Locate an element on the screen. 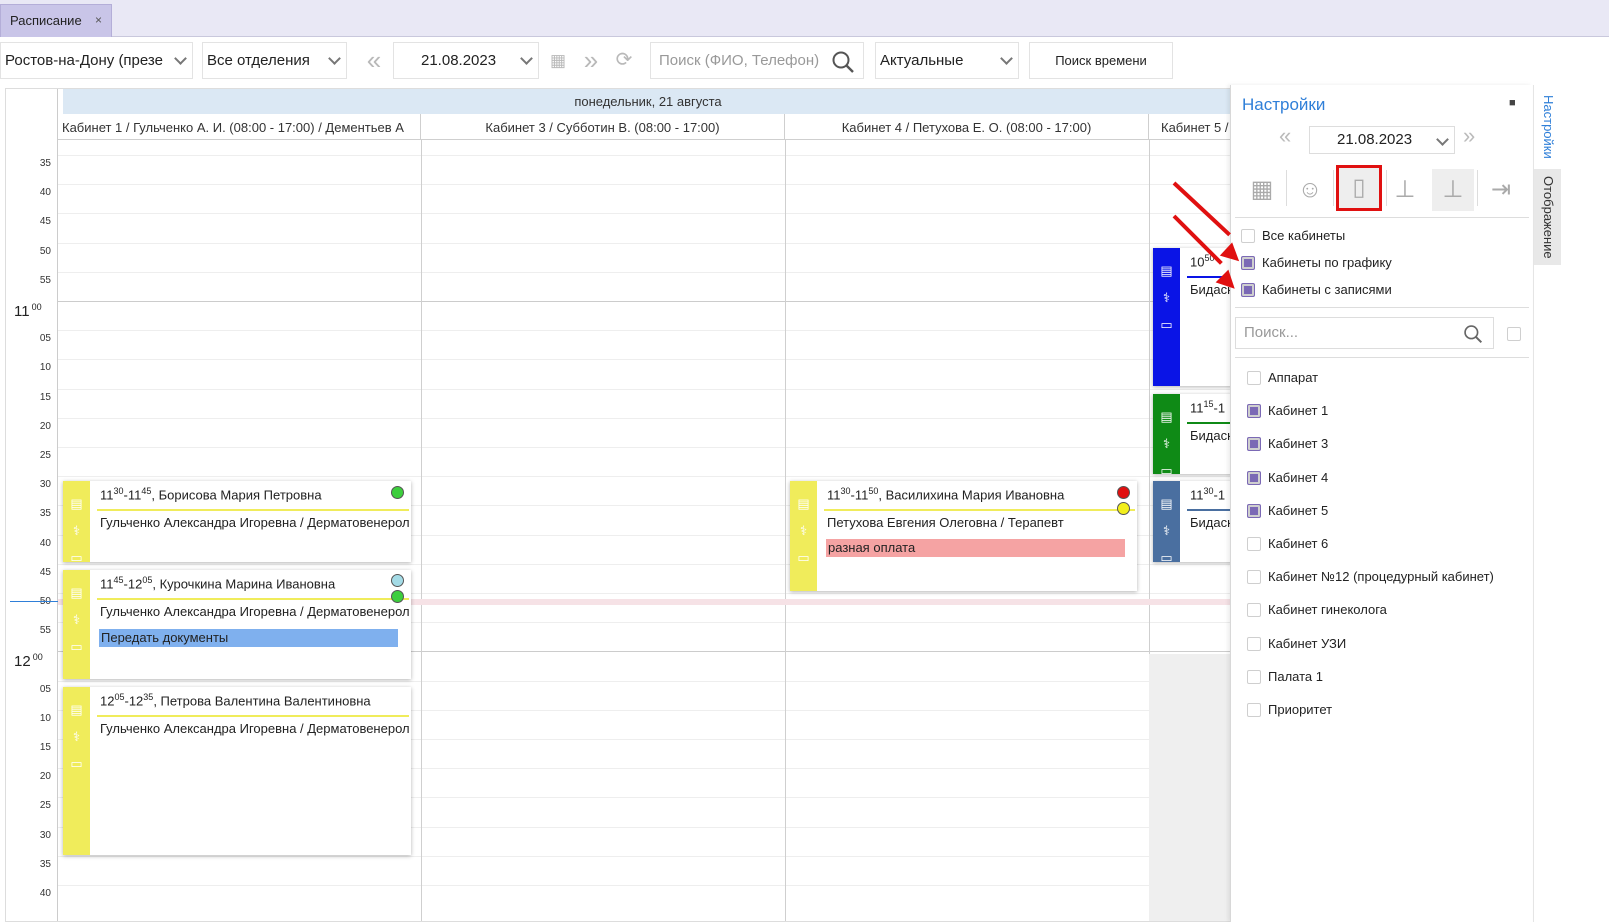 This screenshot has width=1609, height=922. column-header-cabinet-5: Кабинет 5 / is located at coordinates (1190, 127).